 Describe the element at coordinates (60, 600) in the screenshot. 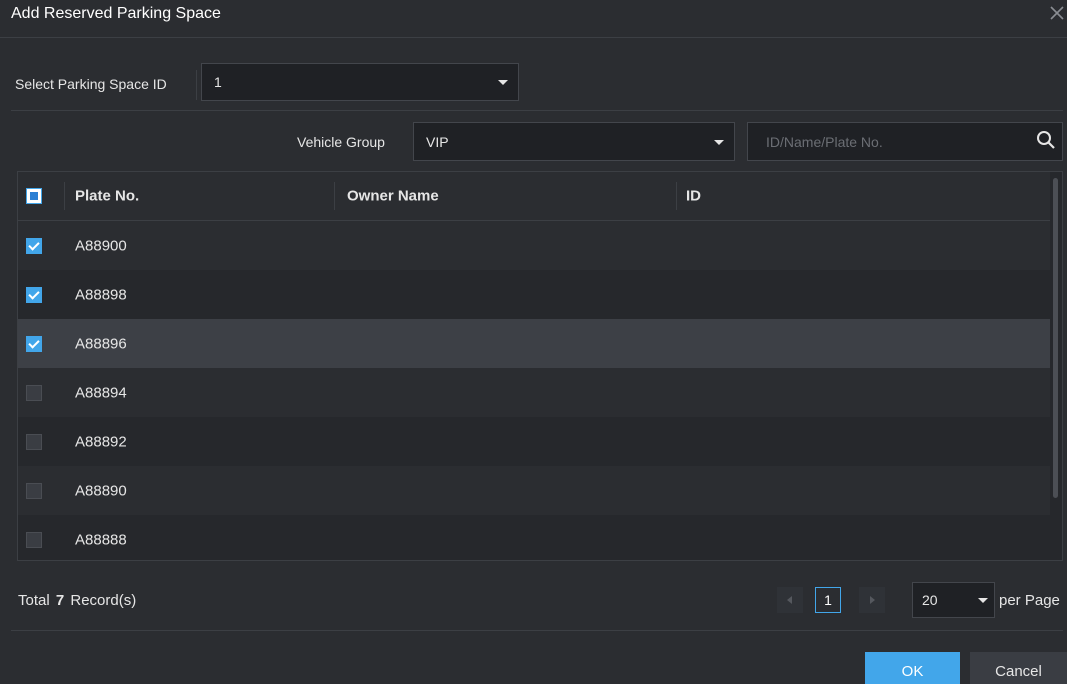

I see `total-count: 7` at that location.